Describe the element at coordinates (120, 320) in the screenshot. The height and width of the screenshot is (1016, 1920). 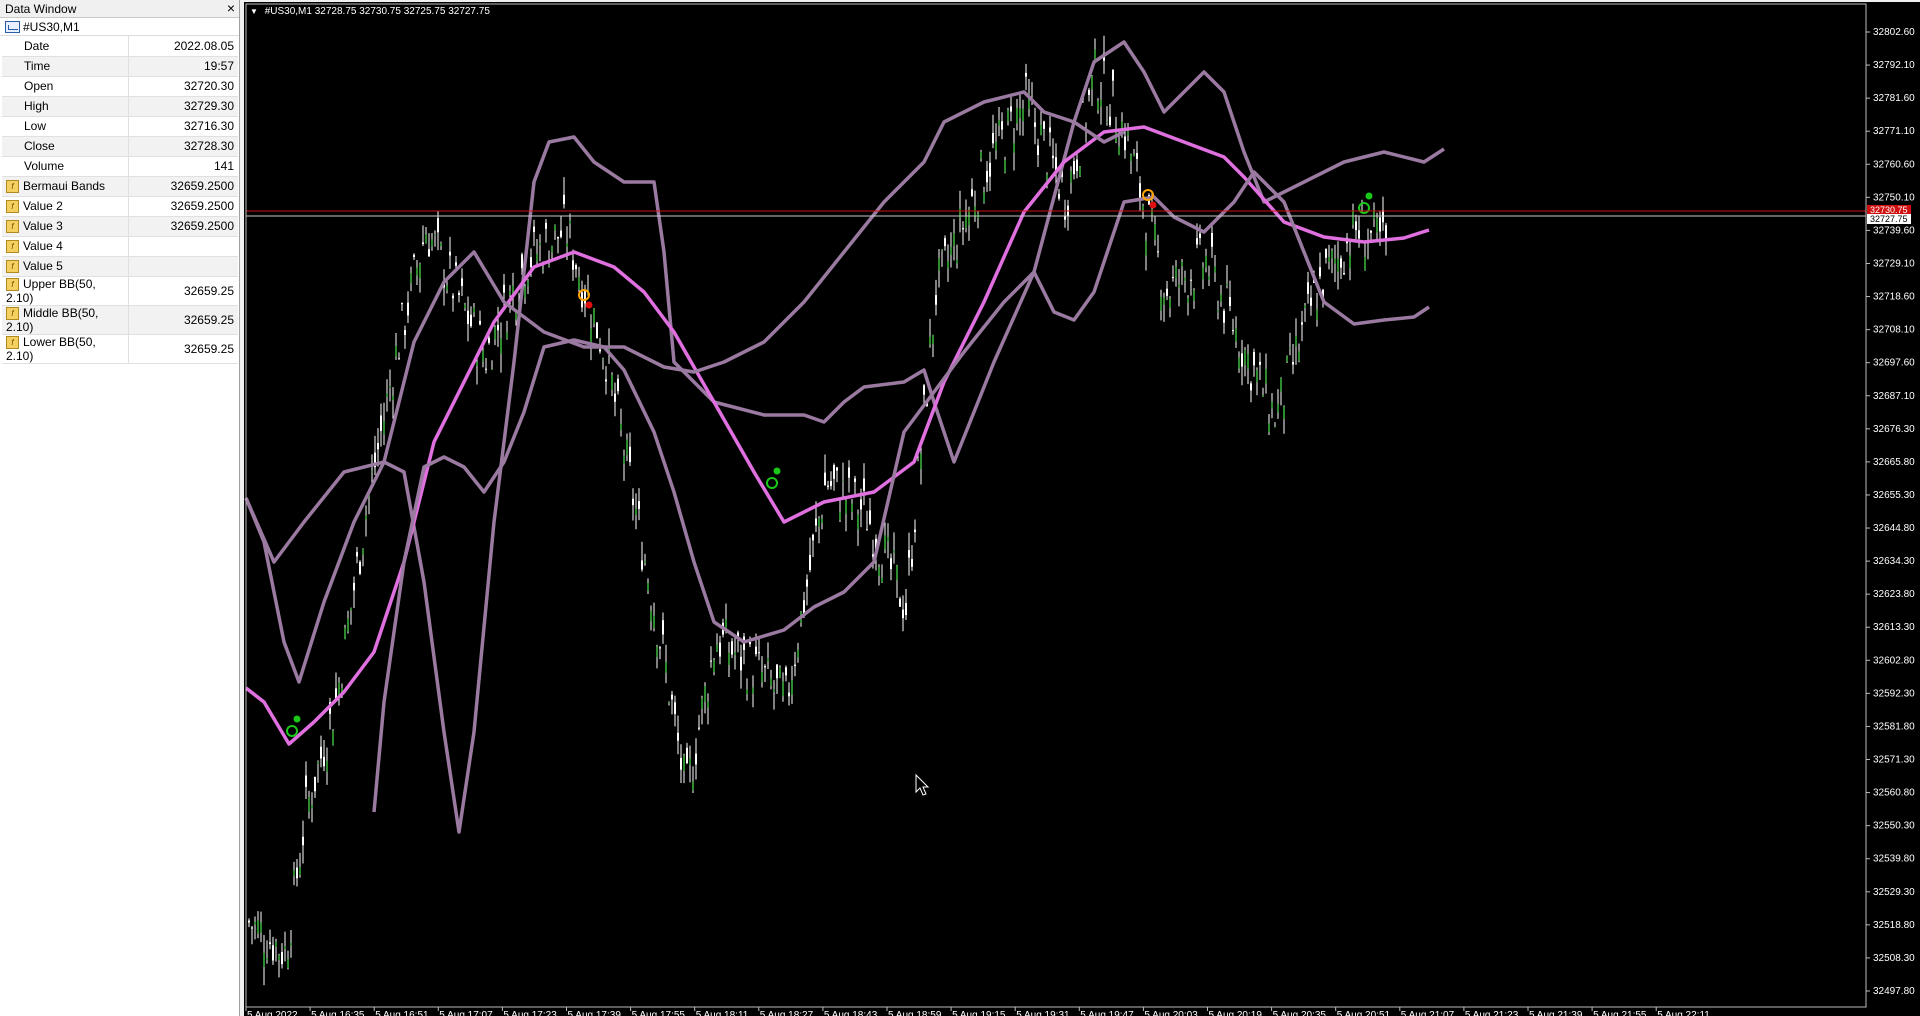
I see `data-row: f Middle BB(50, 2.10) 32659.25` at that location.